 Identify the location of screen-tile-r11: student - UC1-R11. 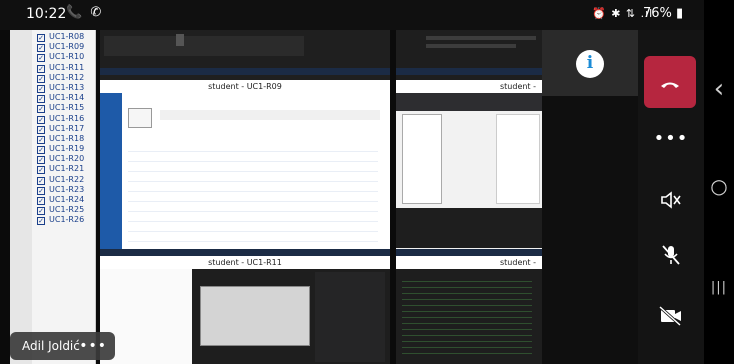
(245, 310).